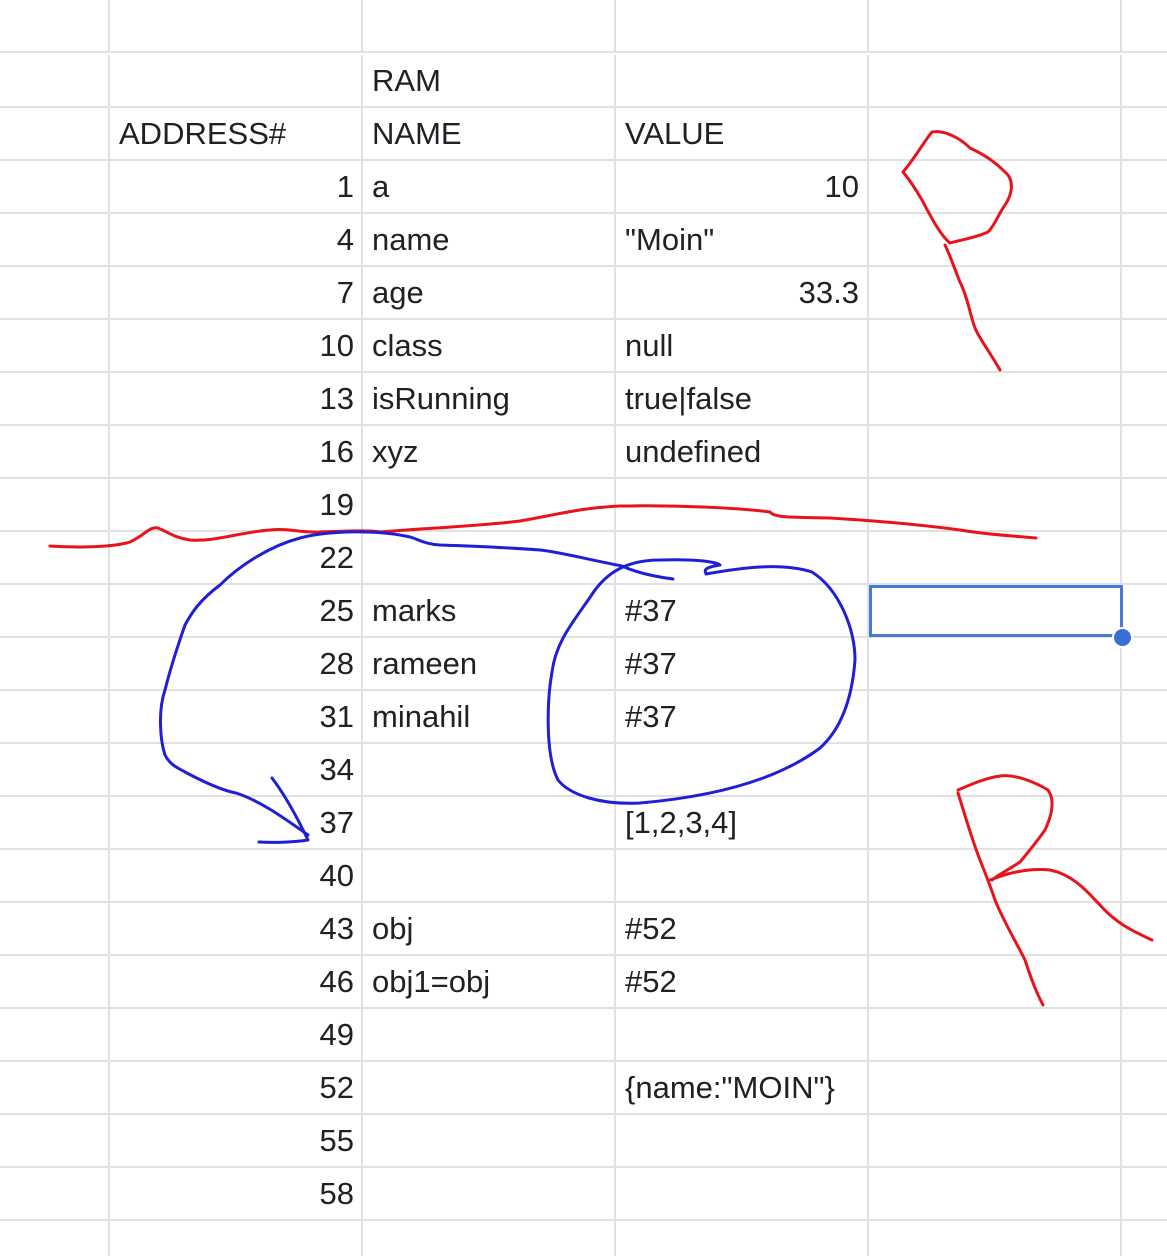 The image size is (1167, 1256). What do you see at coordinates (236, 981) in the screenshot?
I see `address-cell: 46` at bounding box center [236, 981].